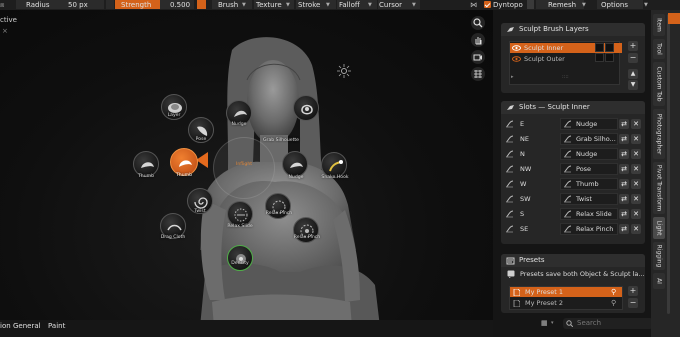  Describe the element at coordinates (633, 58) in the screenshot. I see `remove-layer-button: −` at that location.